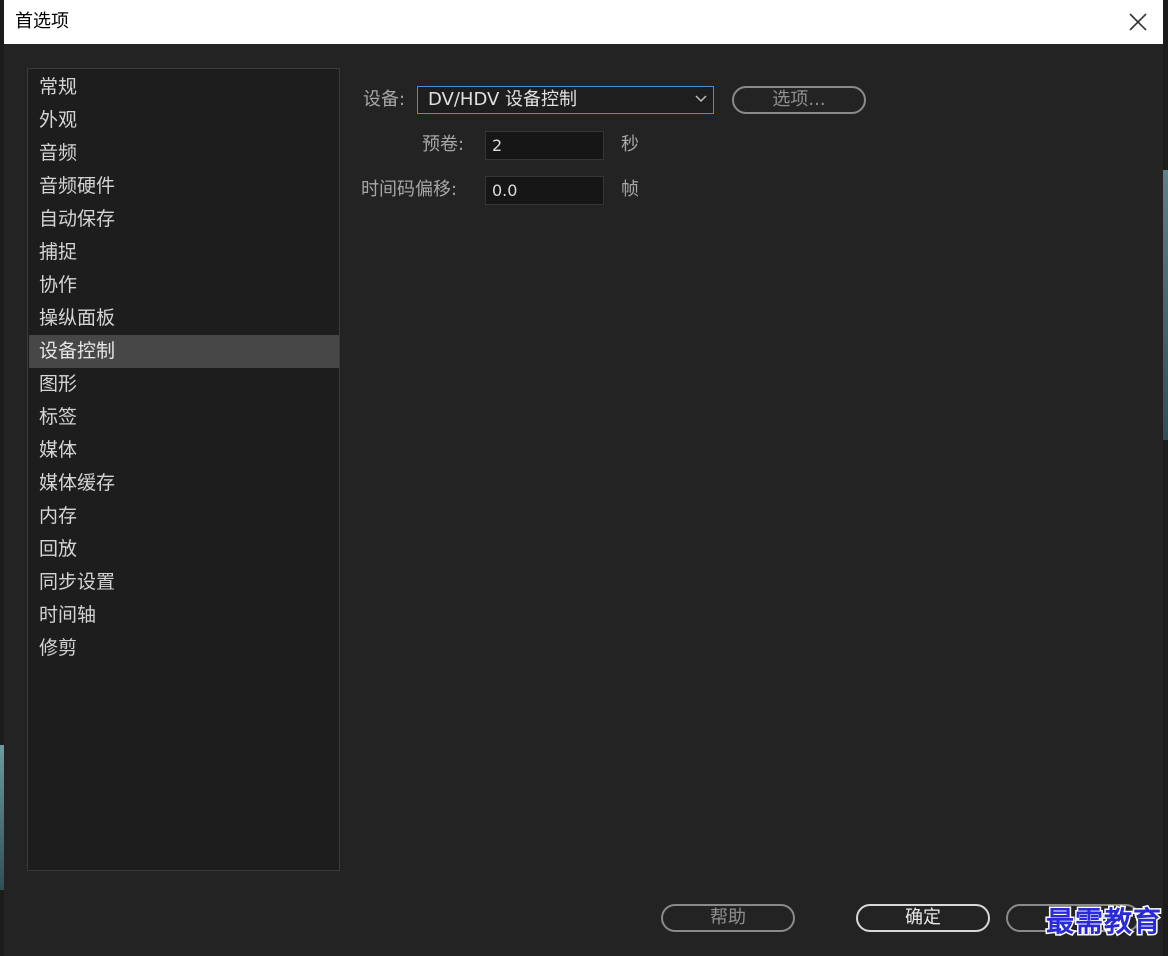 The height and width of the screenshot is (956, 1168). Describe the element at coordinates (728, 918) in the screenshot. I see `help-button: 帮助` at that location.